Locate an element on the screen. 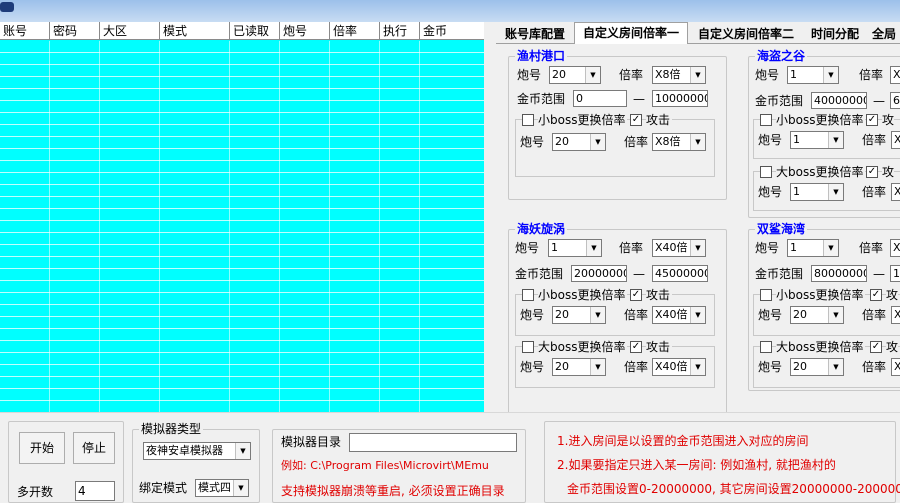 This screenshot has width=900, height=503. small-boss-cannon-select: 1 ▼ is located at coordinates (817, 140).